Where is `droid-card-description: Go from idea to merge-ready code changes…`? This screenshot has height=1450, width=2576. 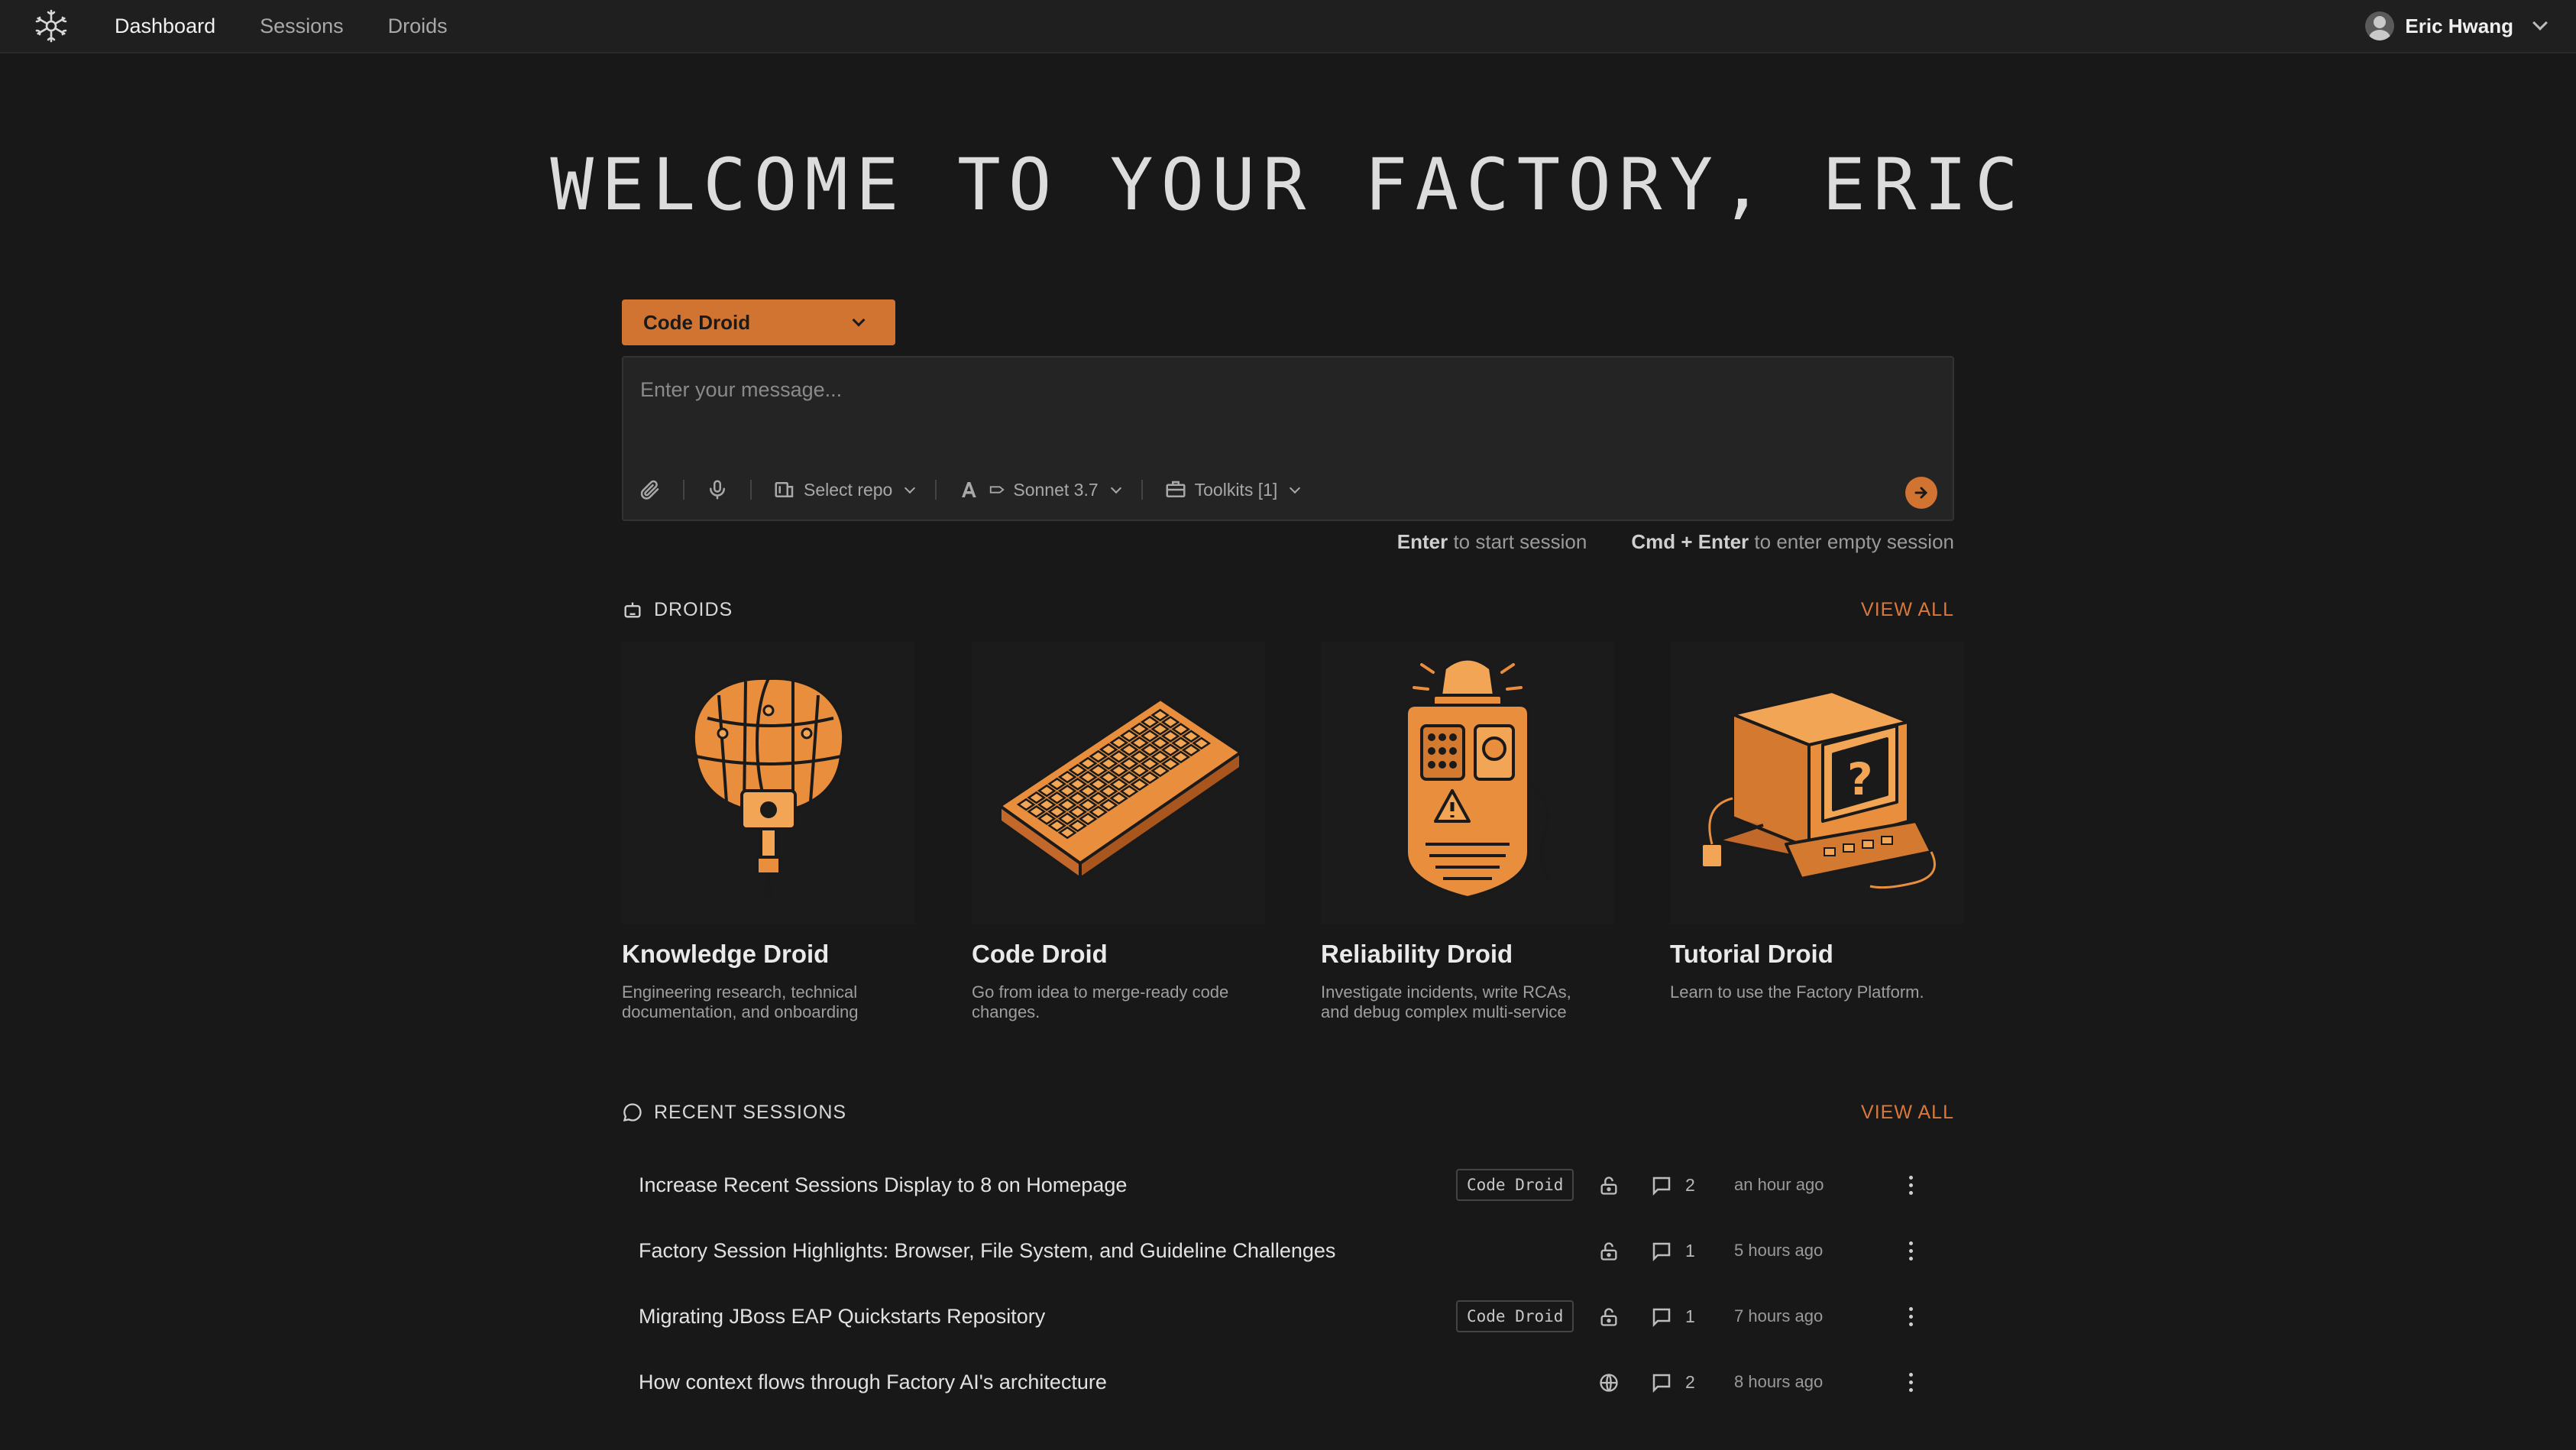 droid-card-description: Go from idea to merge-ready code changes… is located at coordinates (1100, 1001).